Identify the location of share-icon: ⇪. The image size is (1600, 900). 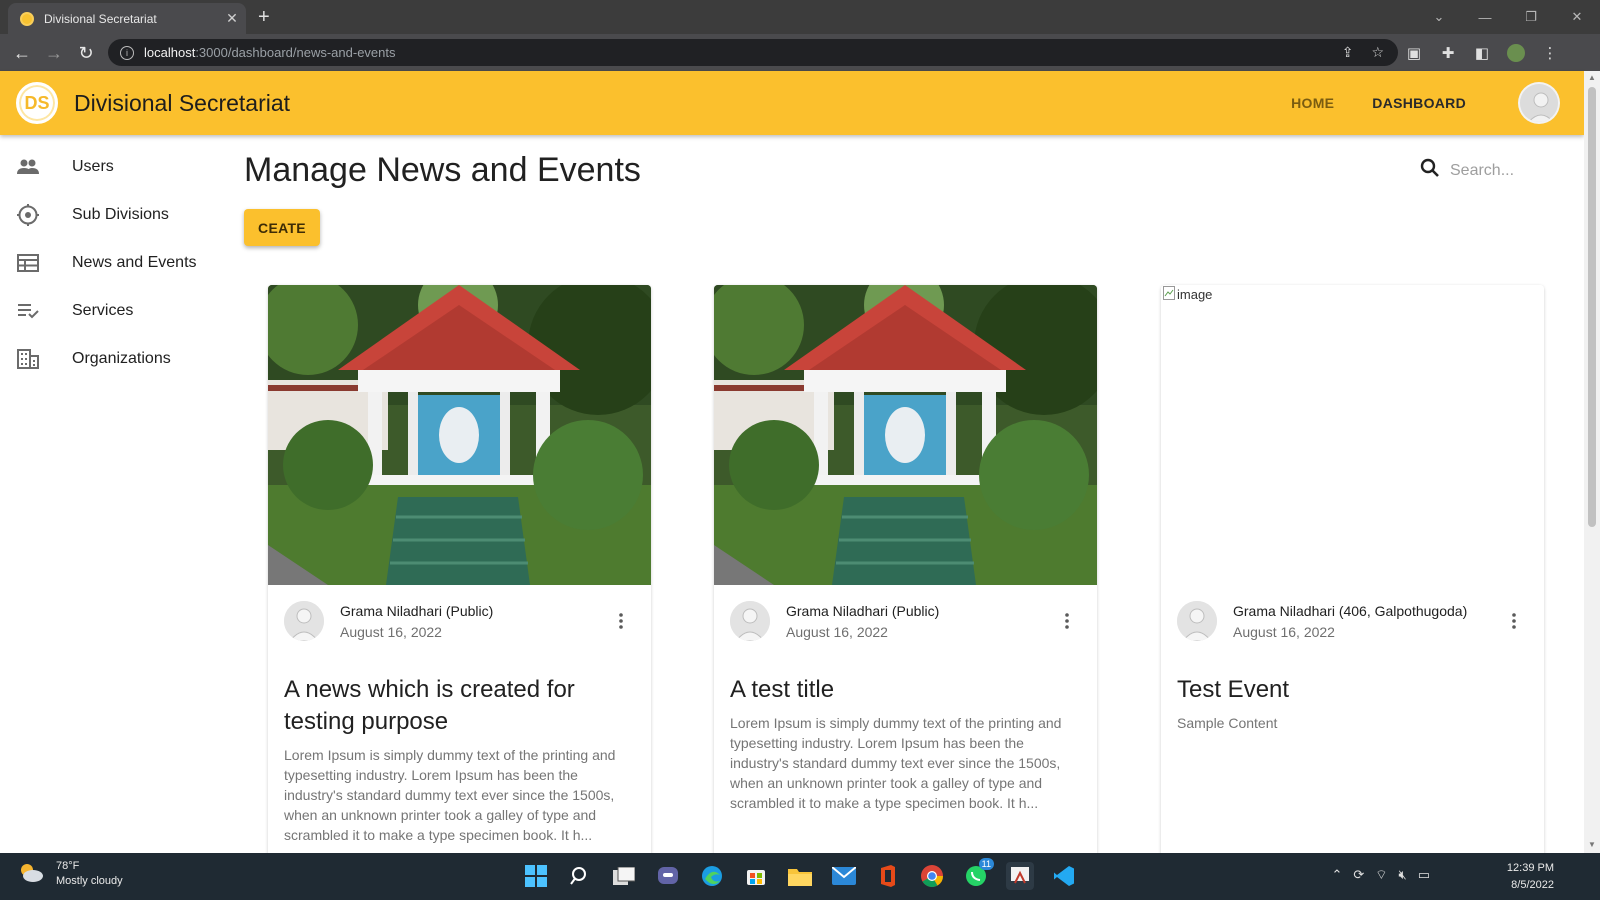
(1348, 52).